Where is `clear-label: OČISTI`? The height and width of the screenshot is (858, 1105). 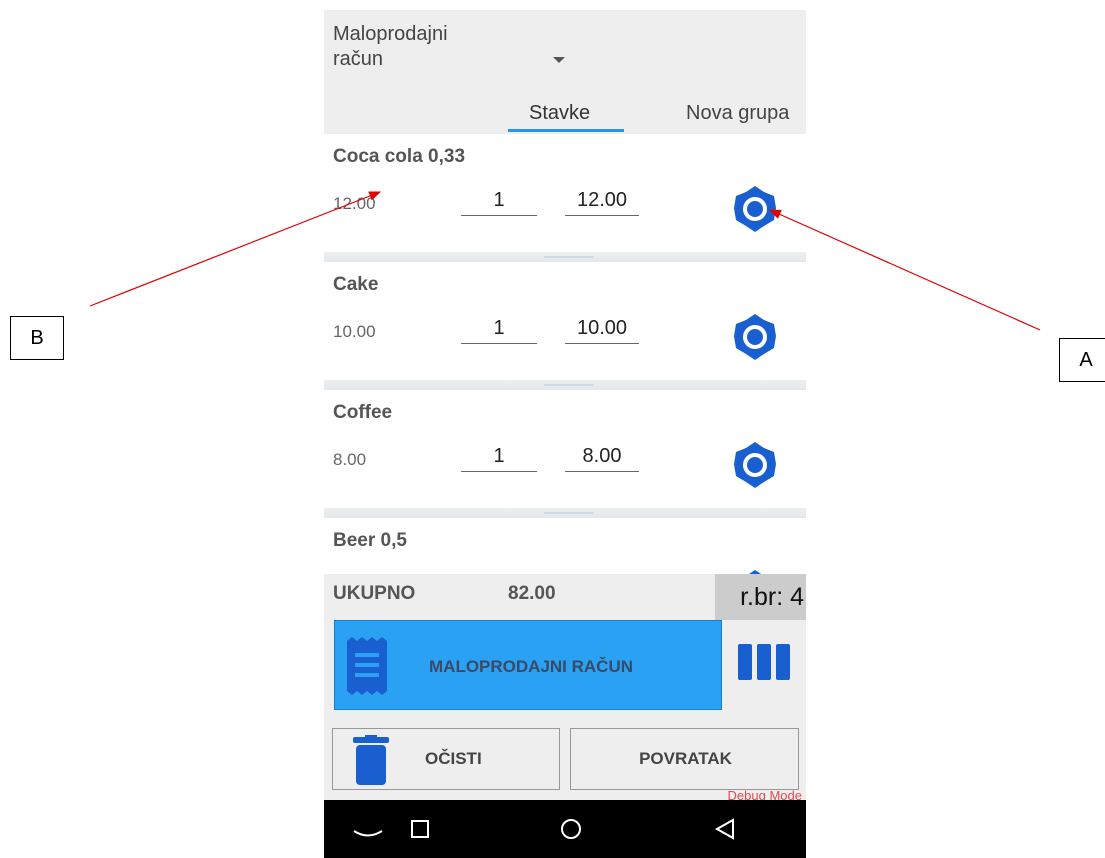 clear-label: OČISTI is located at coordinates (453, 758).